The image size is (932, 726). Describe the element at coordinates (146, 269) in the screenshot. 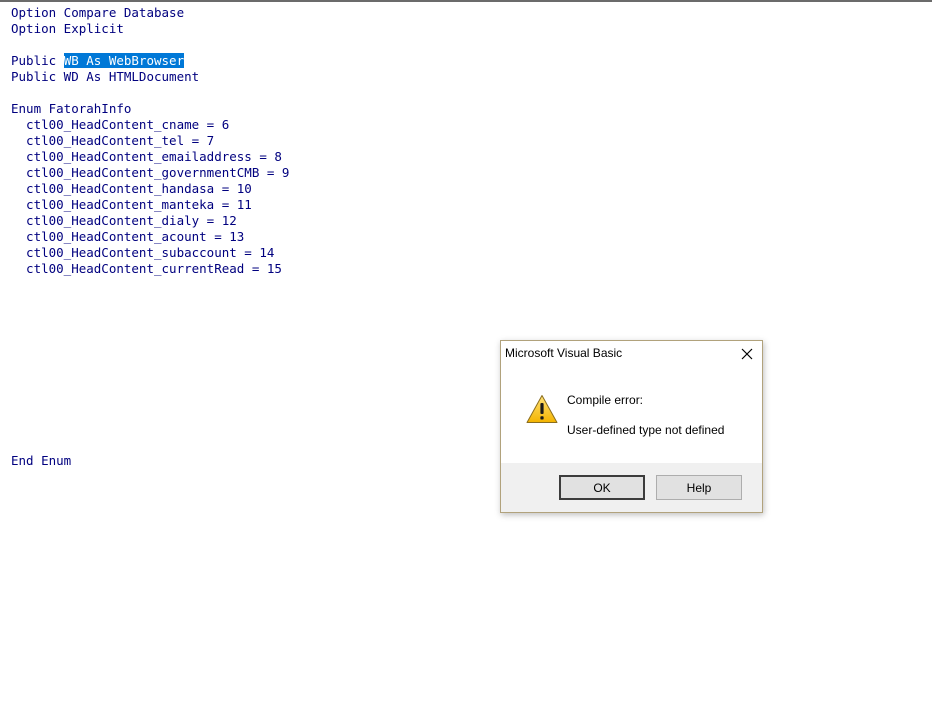

I see `code-line: ctl00_HeadContent_currentRead = 15` at that location.